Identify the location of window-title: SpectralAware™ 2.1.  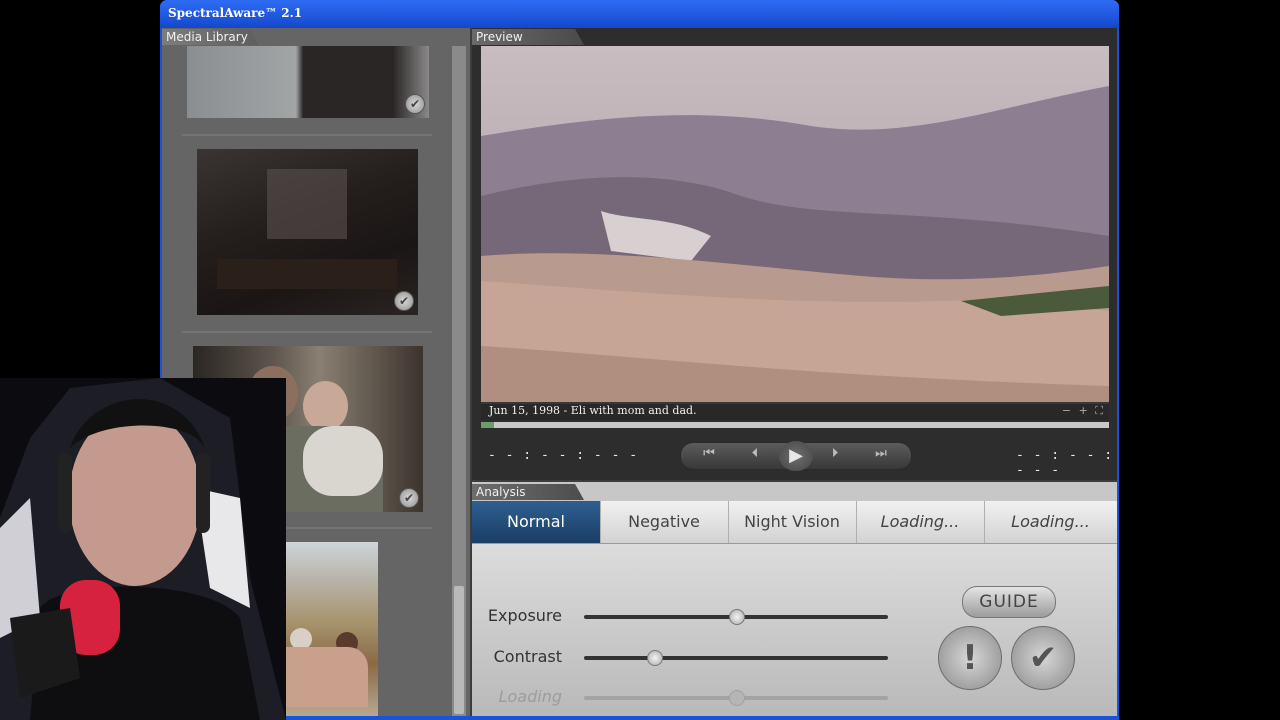
(235, 13).